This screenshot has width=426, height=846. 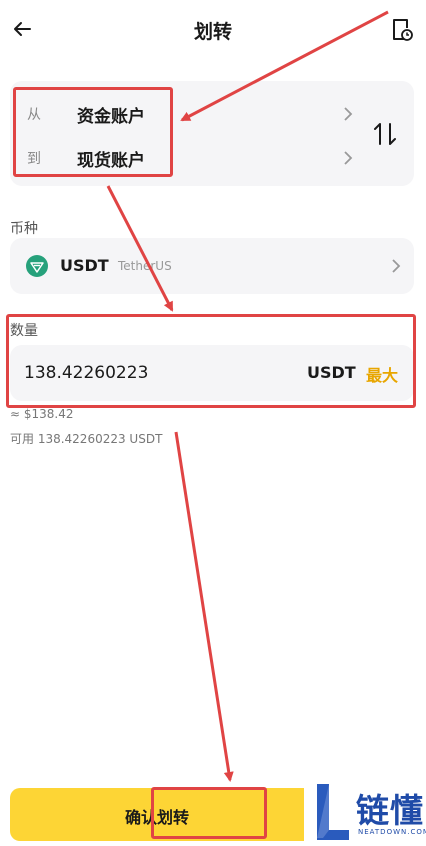 I want to click on watermark-logo: 链懂 NEATDOWN.COM, so click(x=369, y=811).